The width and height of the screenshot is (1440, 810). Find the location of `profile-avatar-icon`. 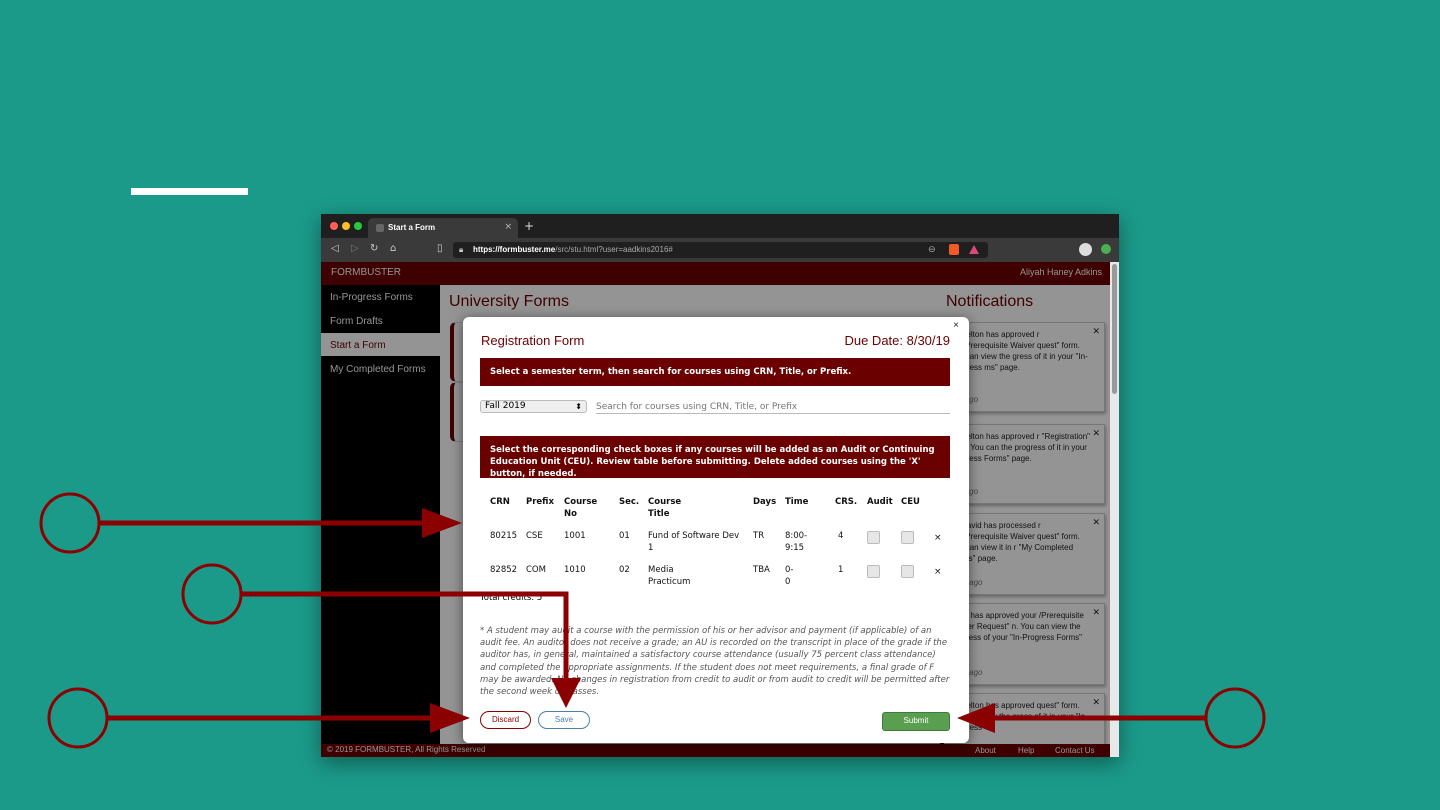

profile-avatar-icon is located at coordinates (1085, 249).